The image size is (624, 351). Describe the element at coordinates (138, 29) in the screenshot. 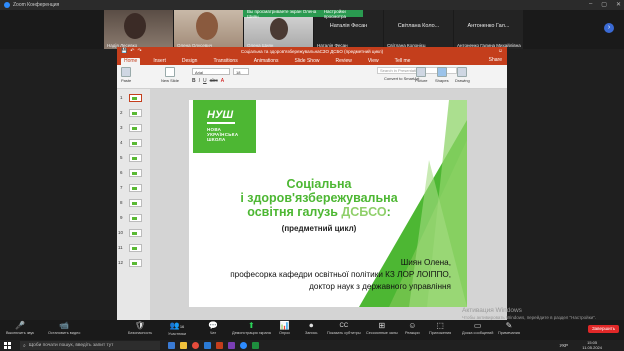

I see `participant-tile: Надія Лесевко` at that location.